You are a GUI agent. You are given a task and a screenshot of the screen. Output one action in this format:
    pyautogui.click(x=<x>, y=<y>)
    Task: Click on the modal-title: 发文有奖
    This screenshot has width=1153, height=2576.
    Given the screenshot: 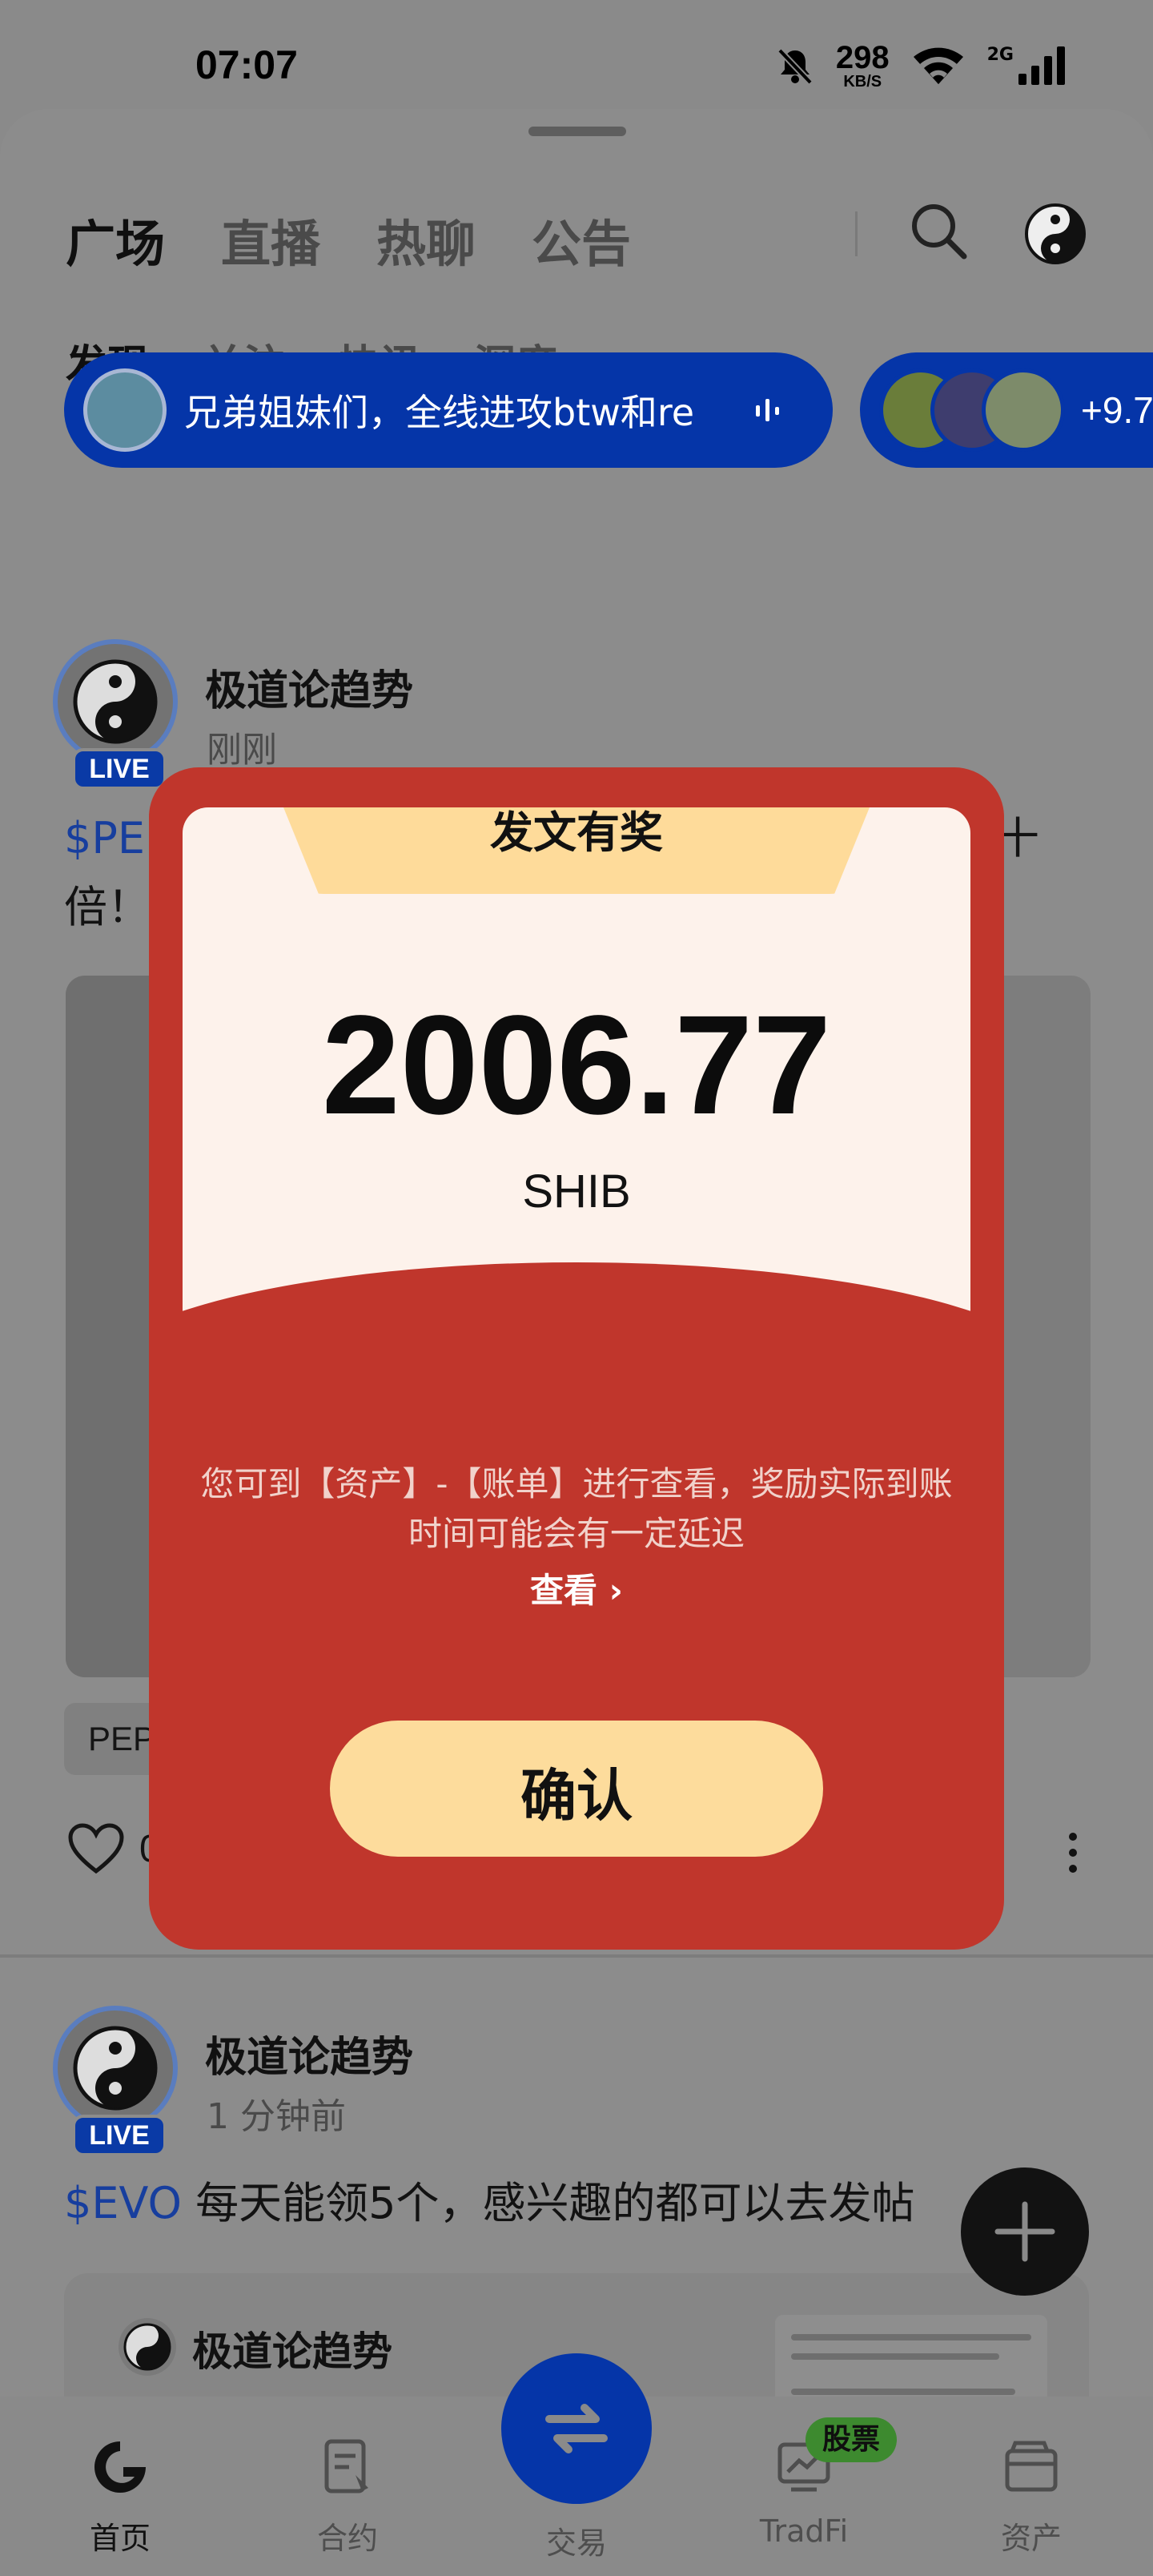 What is the action you would take?
    pyautogui.click(x=576, y=832)
    